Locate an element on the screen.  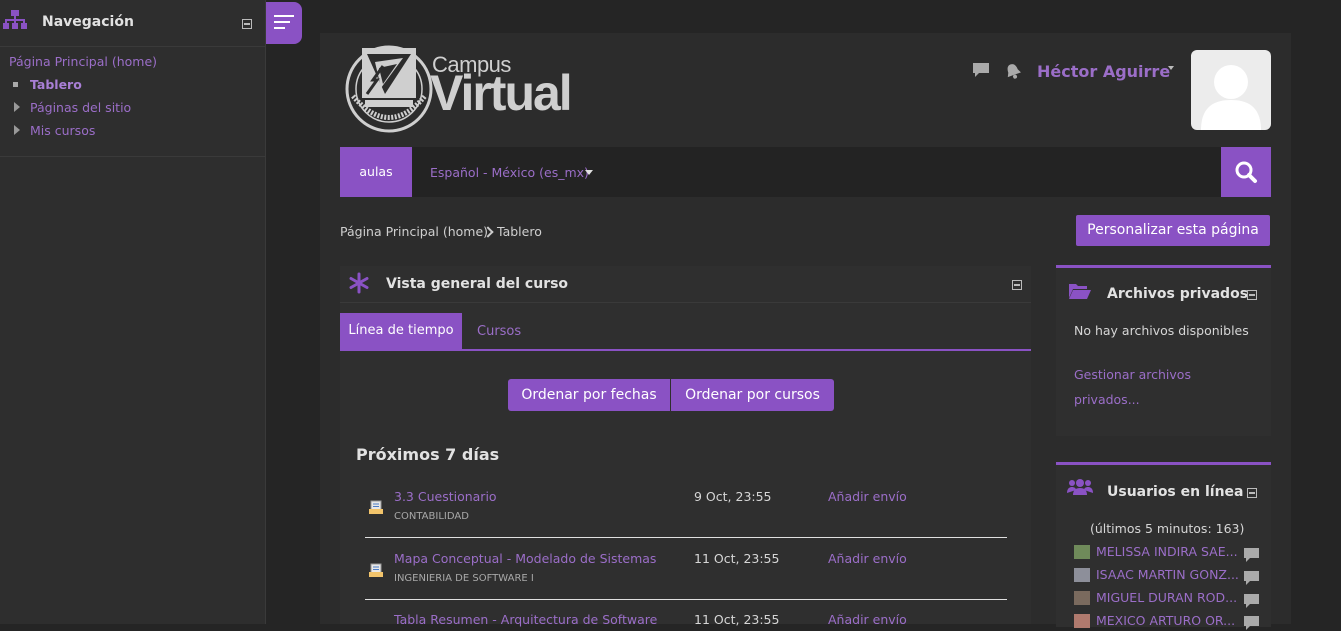
nav-item-site-pages: Páginas del sitio is located at coordinates (80, 107).